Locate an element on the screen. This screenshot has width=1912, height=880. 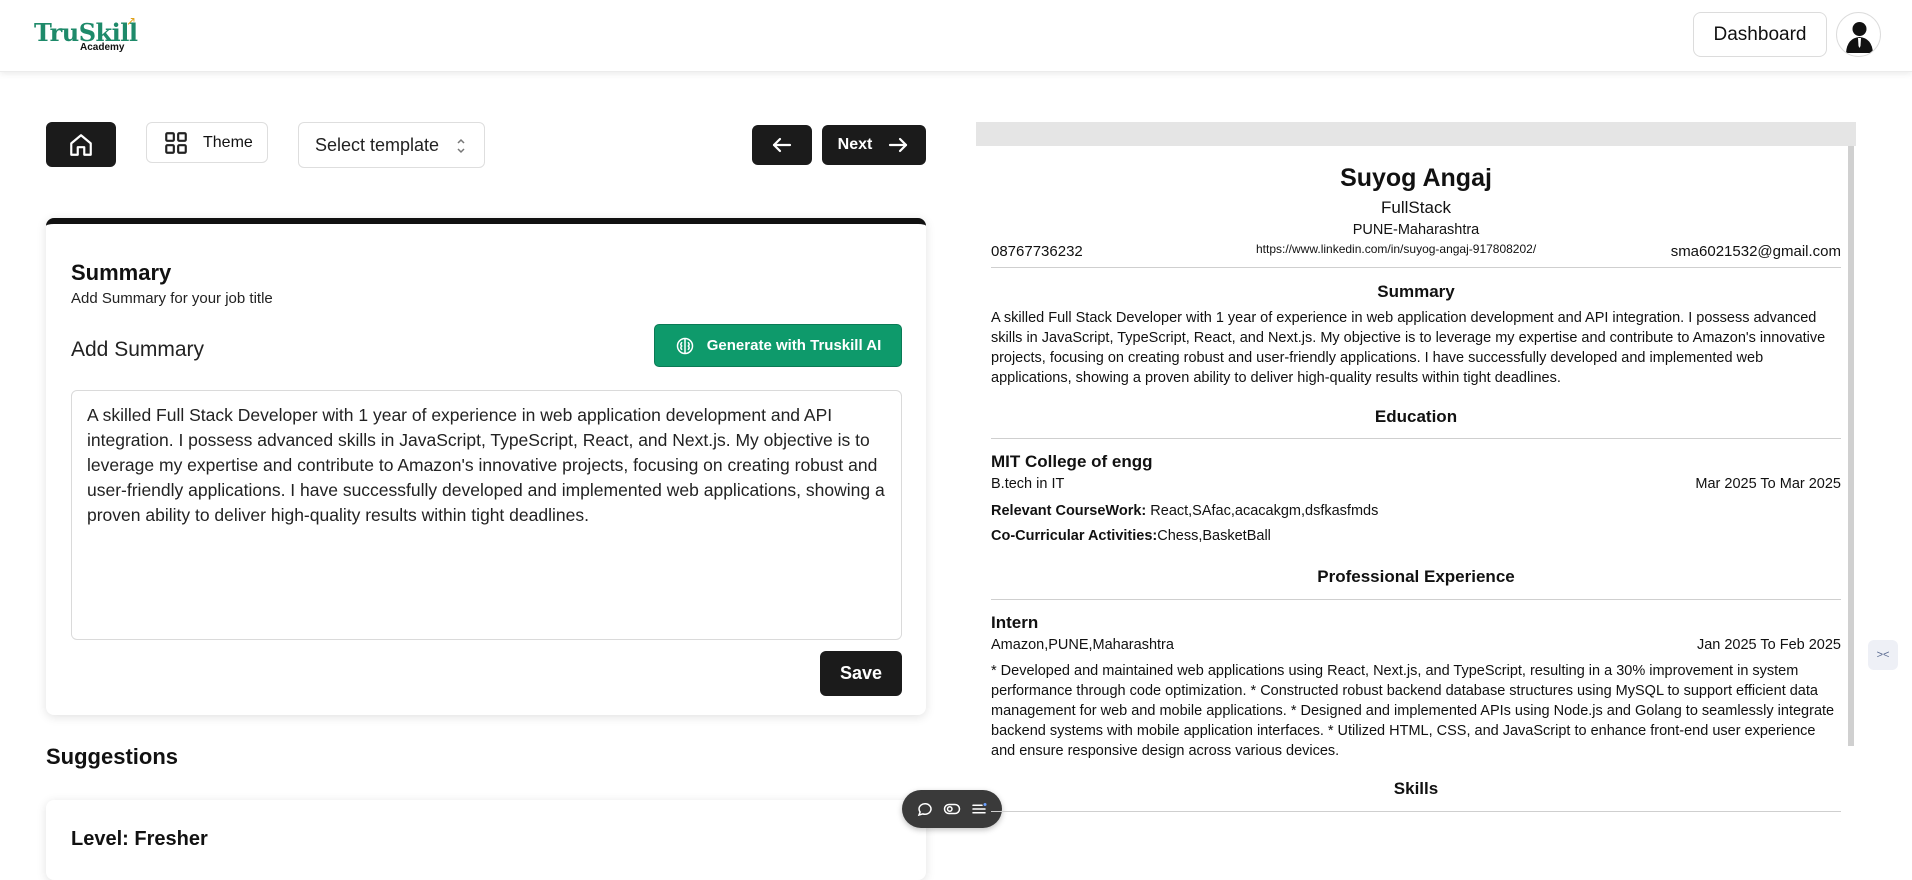
previous-button is located at coordinates (782, 145).